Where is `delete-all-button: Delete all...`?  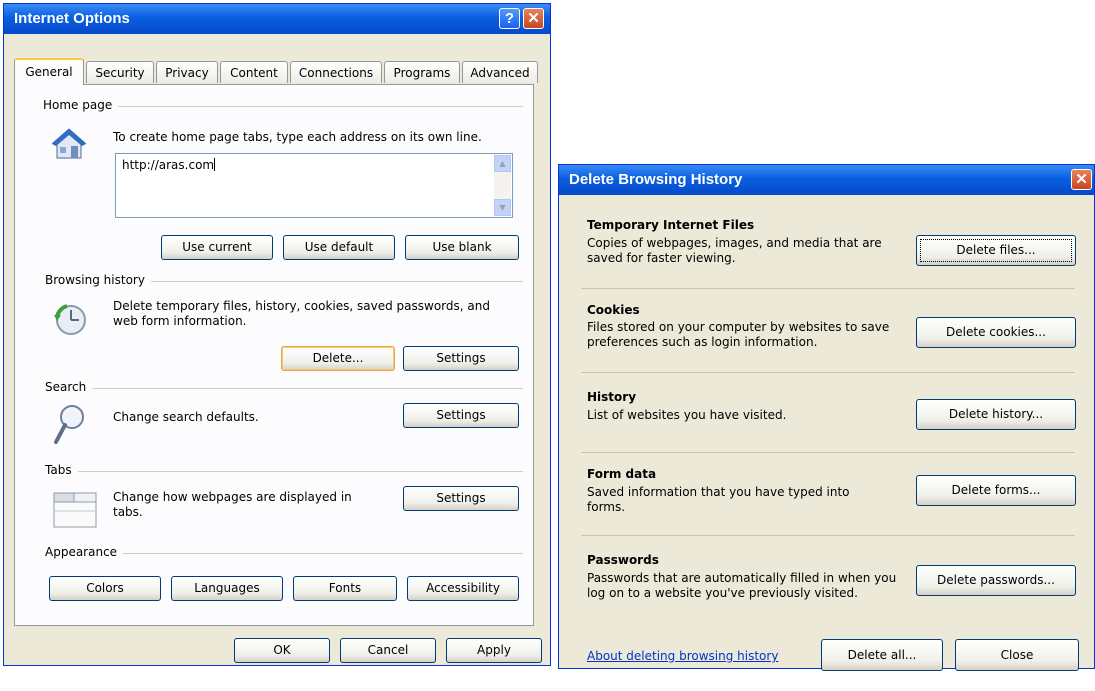 delete-all-button: Delete all... is located at coordinates (882, 655).